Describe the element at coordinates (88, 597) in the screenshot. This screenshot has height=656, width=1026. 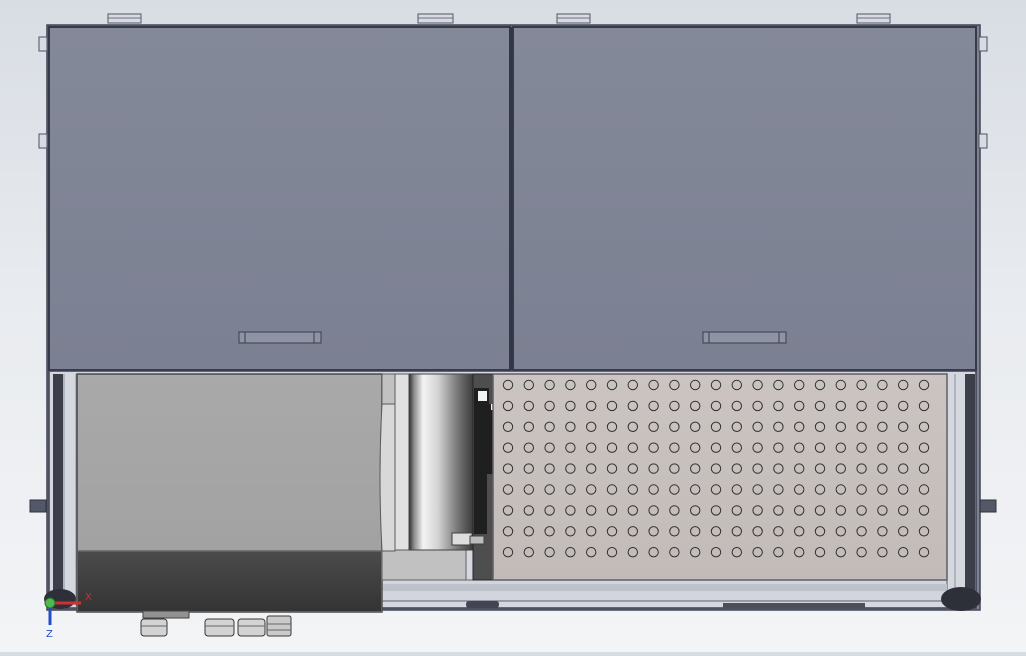
I see `x-axis-label: X` at that location.